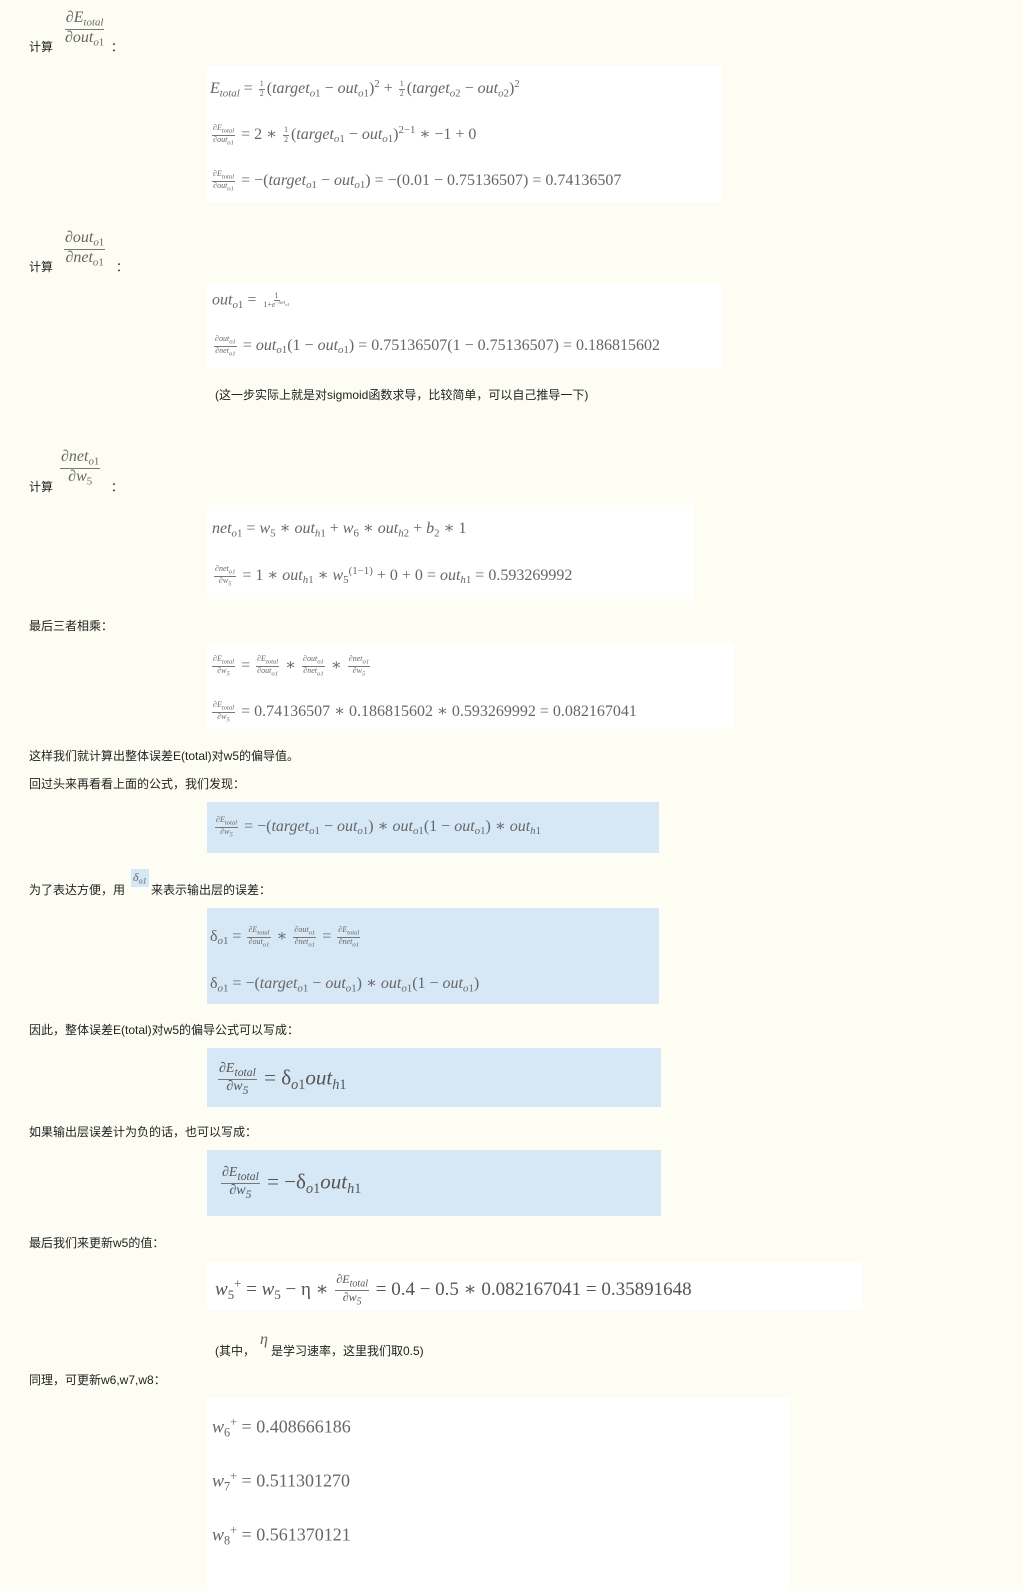  Describe the element at coordinates (140, 878) in the screenshot. I see `delta-o1-inline-symbol: δo1` at that location.